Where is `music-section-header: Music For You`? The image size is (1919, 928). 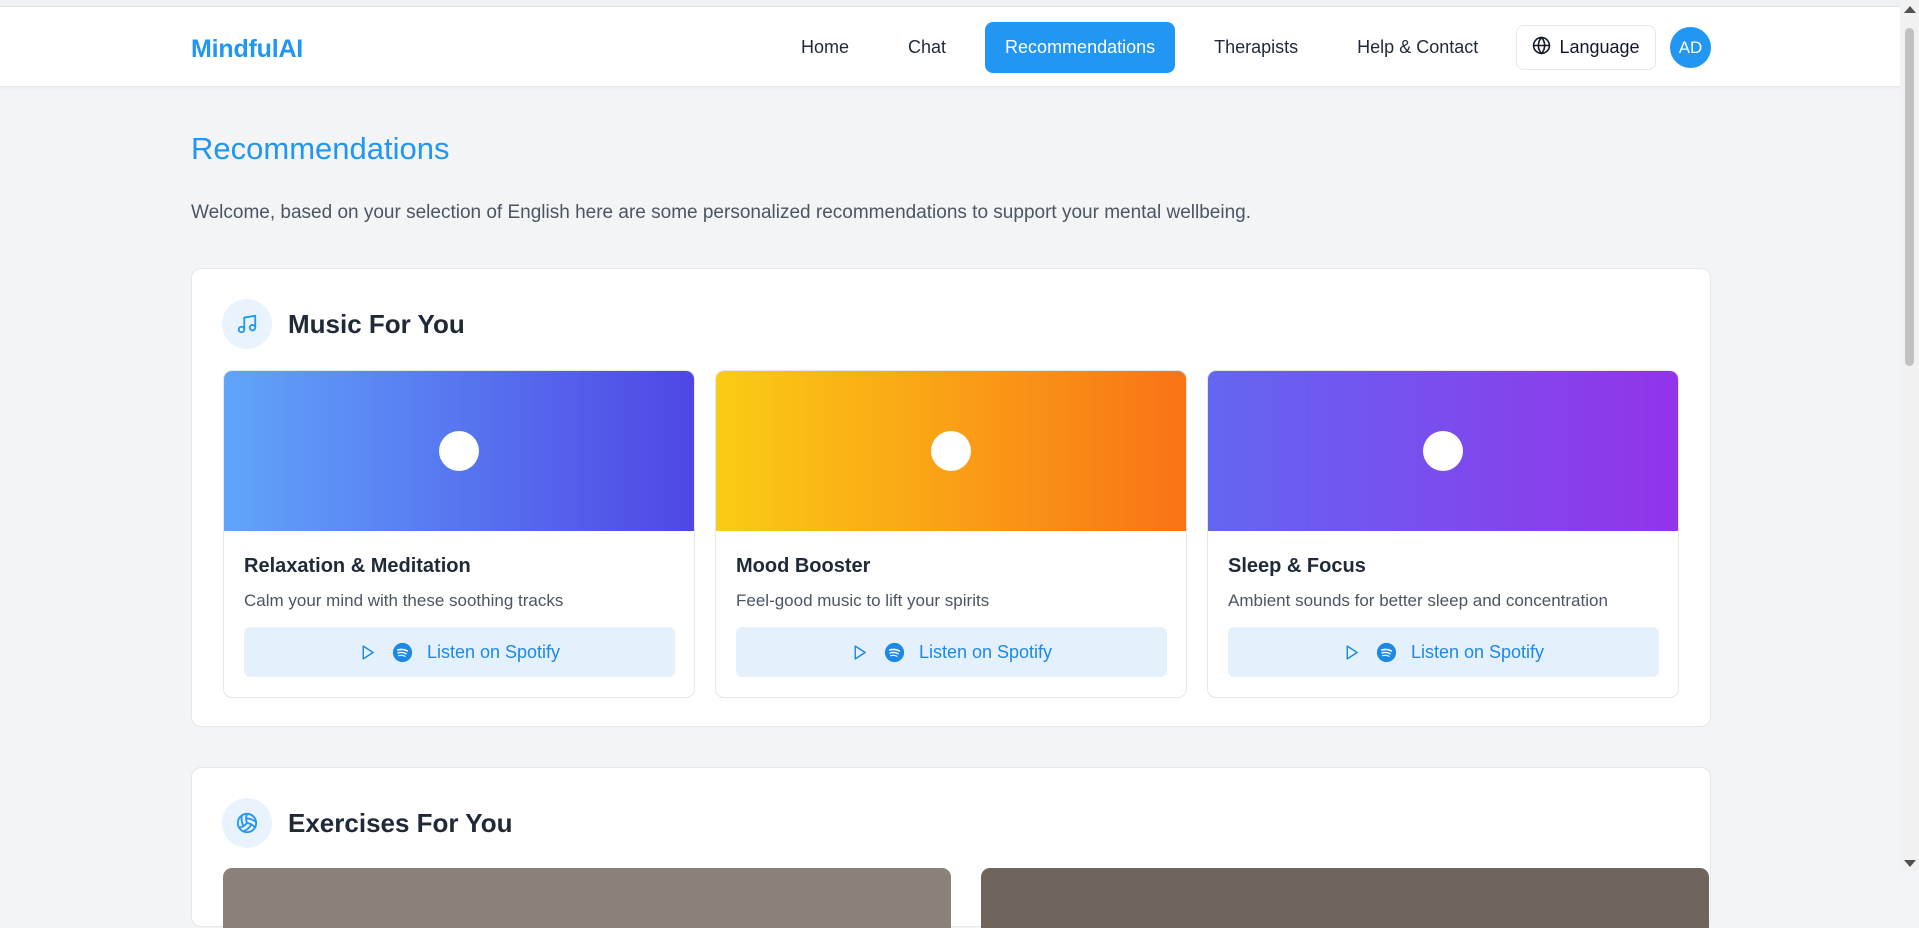
music-section-header: Music For You is located at coordinates (343, 324).